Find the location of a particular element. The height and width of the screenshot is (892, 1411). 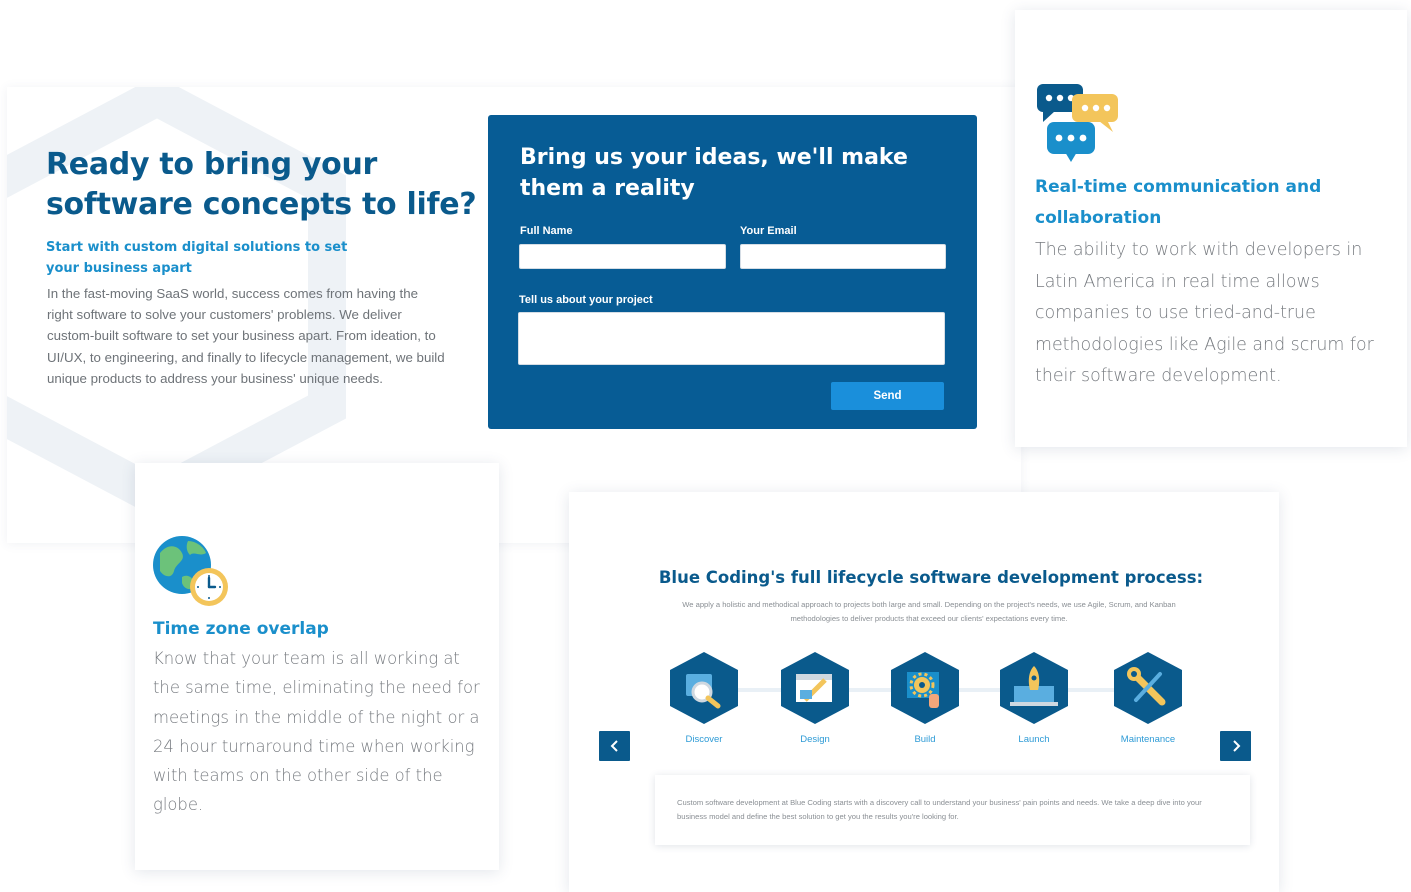

step-design: Design is located at coordinates (815, 697).